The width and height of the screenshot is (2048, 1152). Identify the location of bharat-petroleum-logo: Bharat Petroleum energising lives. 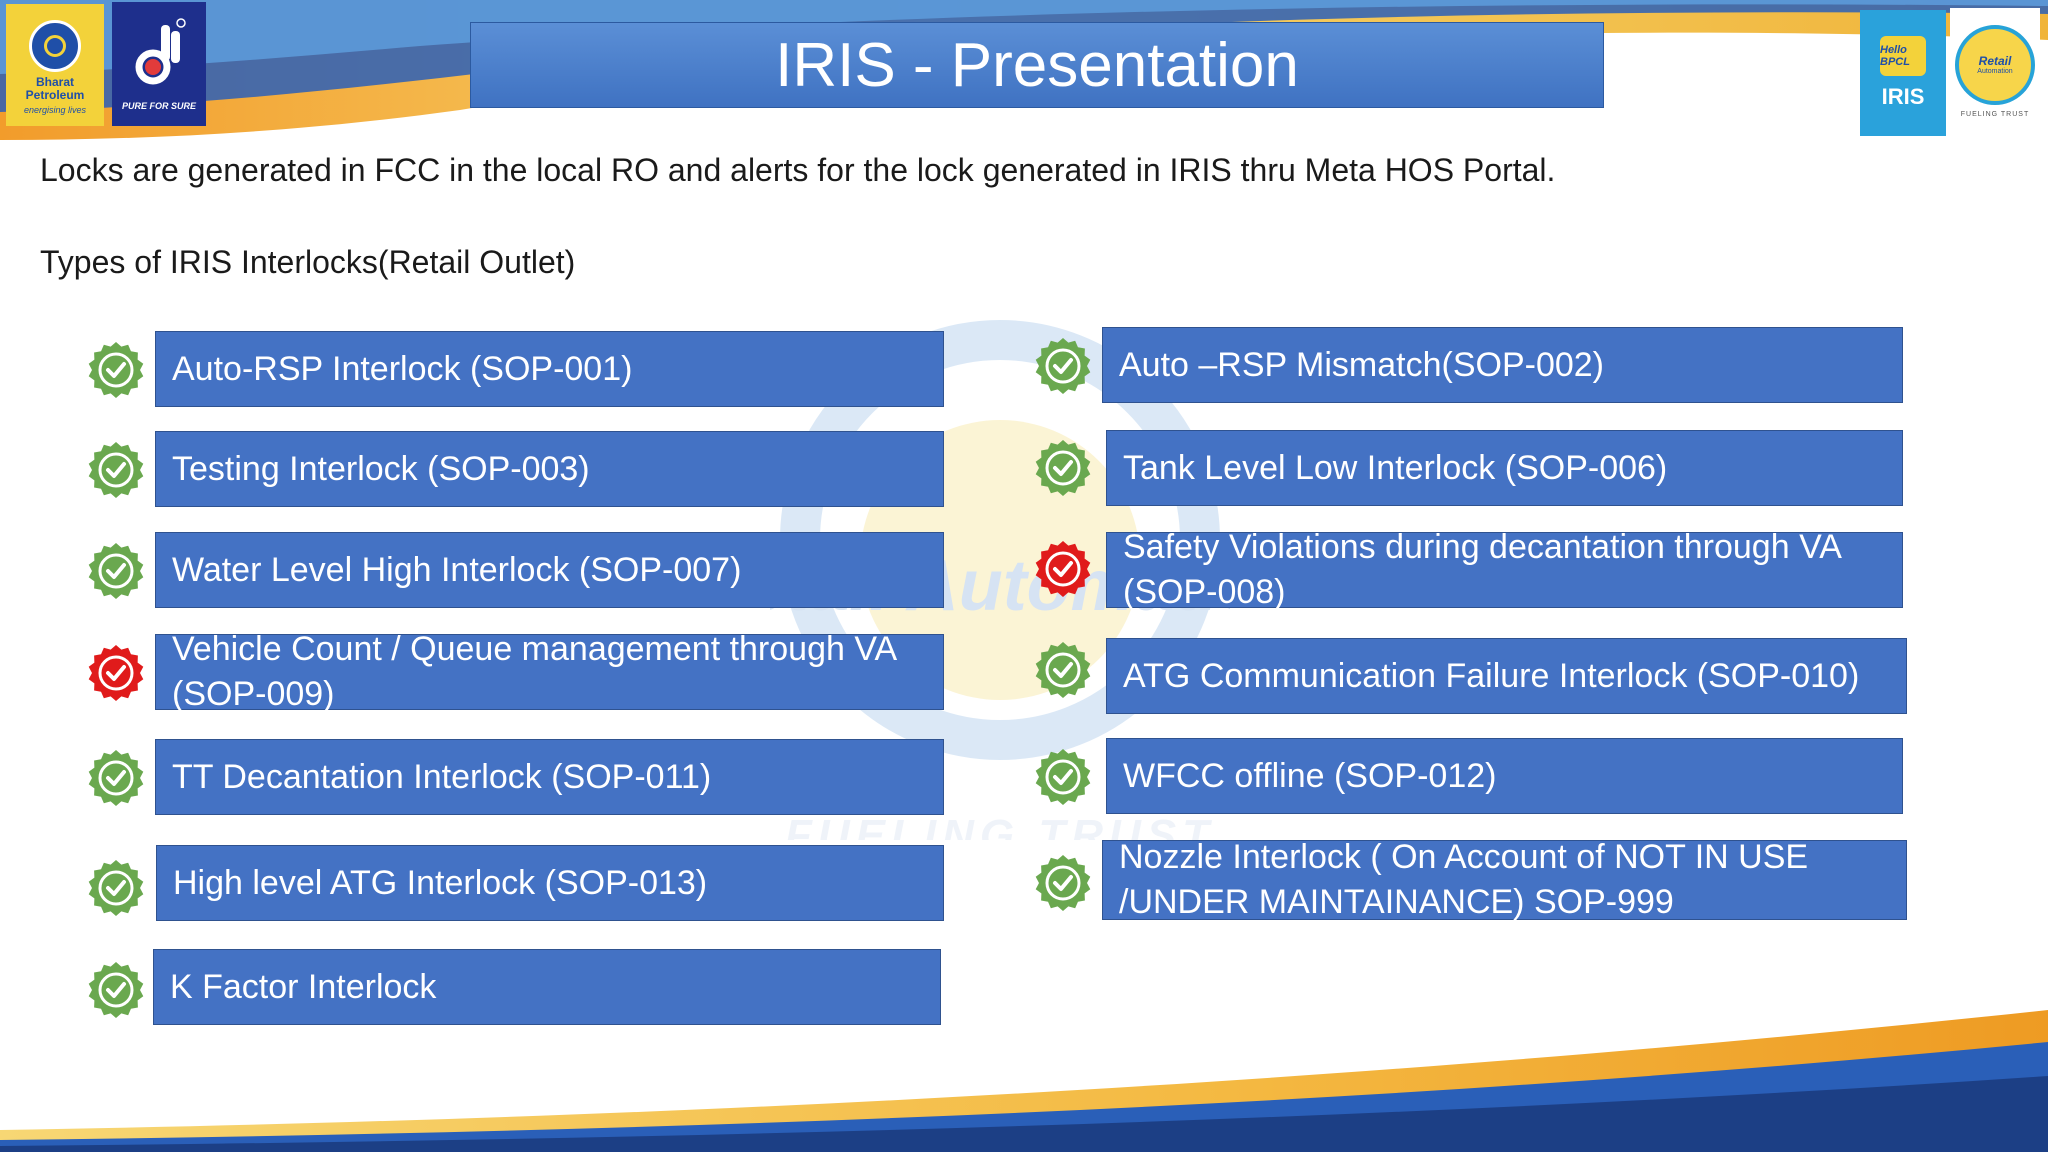
(55, 65).